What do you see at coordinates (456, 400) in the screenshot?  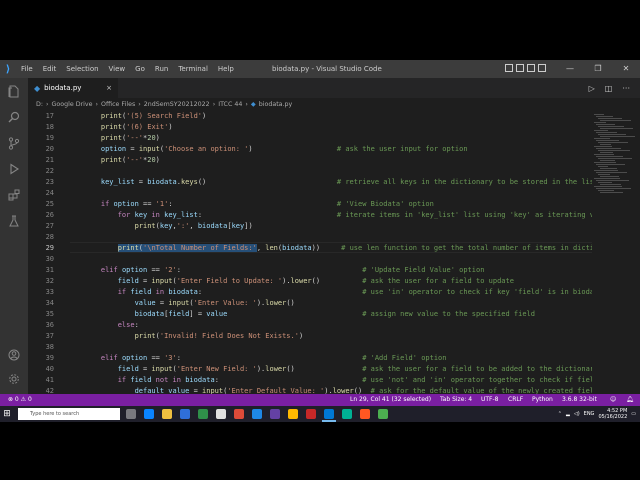 I see `tab-size-status: Tab Size: 4` at bounding box center [456, 400].